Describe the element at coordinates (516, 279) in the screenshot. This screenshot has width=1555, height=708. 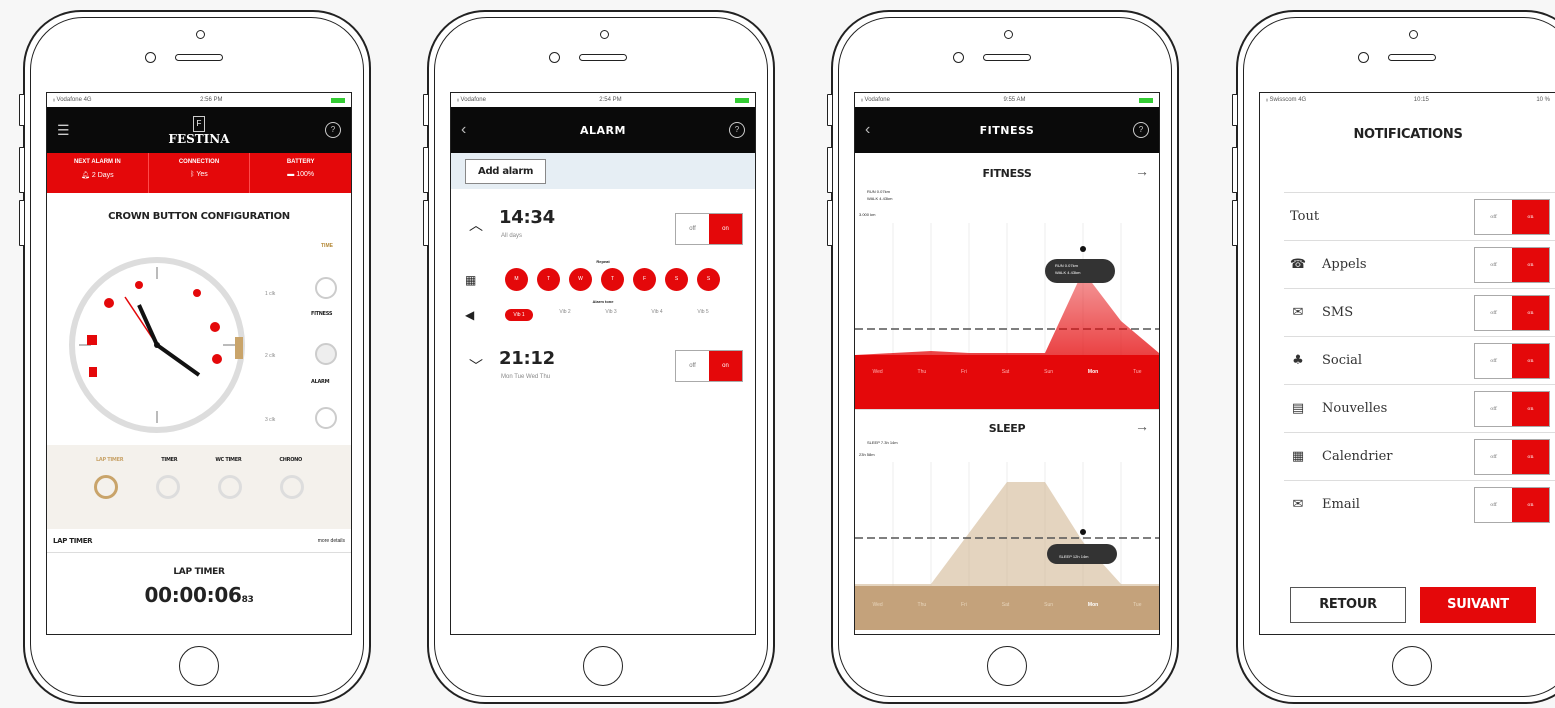
I see `day-toggle: M` at that location.